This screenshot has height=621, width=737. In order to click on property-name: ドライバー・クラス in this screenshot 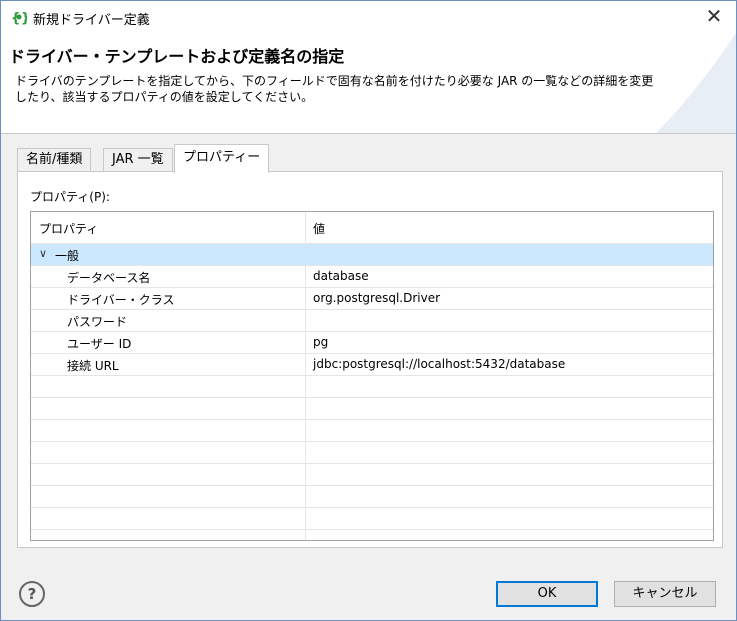, I will do `click(121, 300)`.